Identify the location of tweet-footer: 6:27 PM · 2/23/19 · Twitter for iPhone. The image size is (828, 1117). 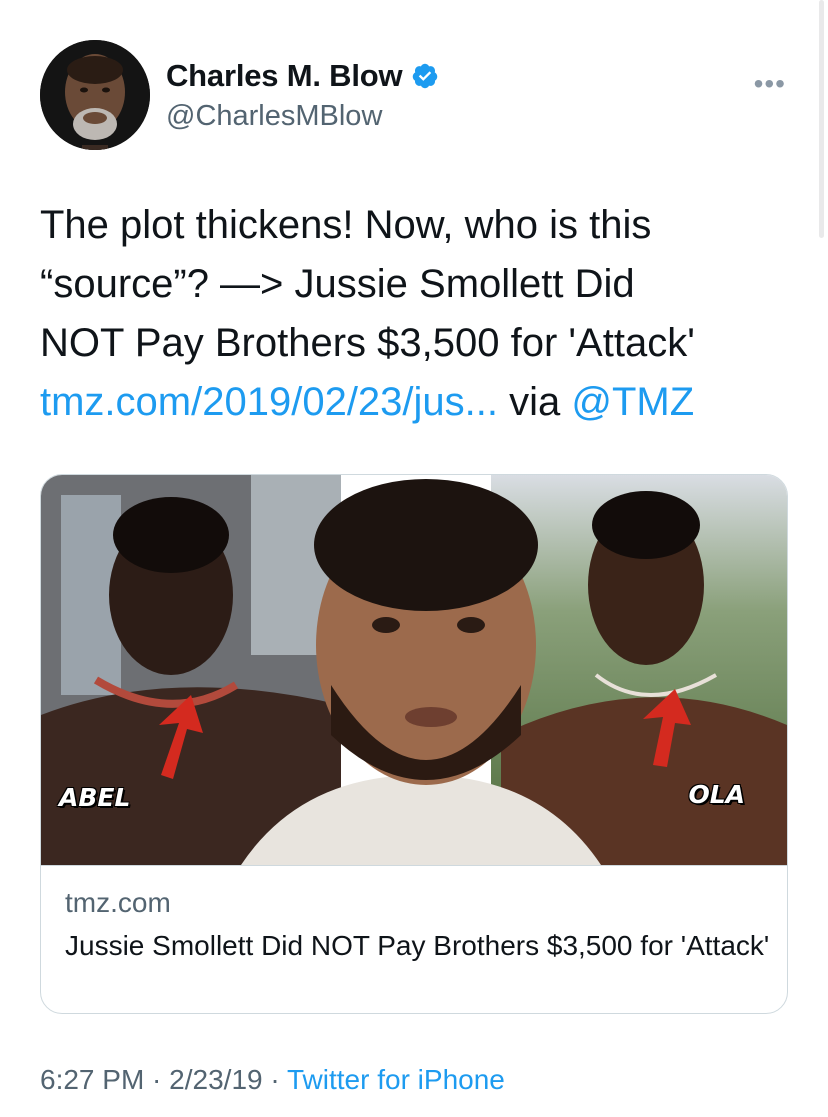
(272, 1080).